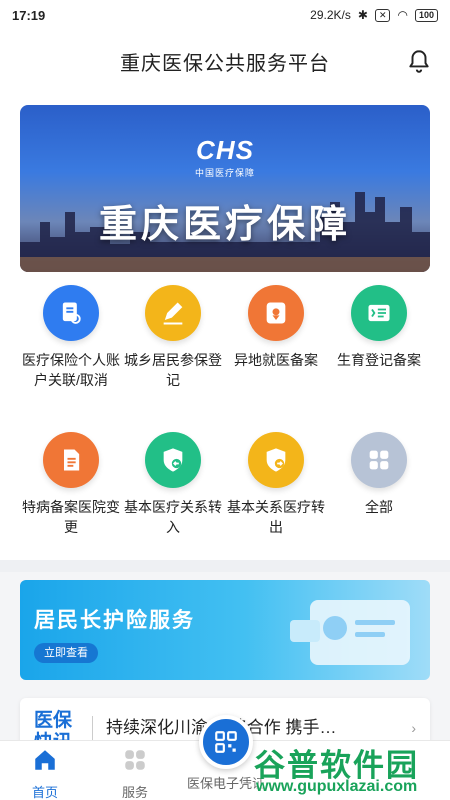 This screenshot has height=800, width=450. I want to click on page-title: 重庆医保公共服务平台, so click(225, 63).